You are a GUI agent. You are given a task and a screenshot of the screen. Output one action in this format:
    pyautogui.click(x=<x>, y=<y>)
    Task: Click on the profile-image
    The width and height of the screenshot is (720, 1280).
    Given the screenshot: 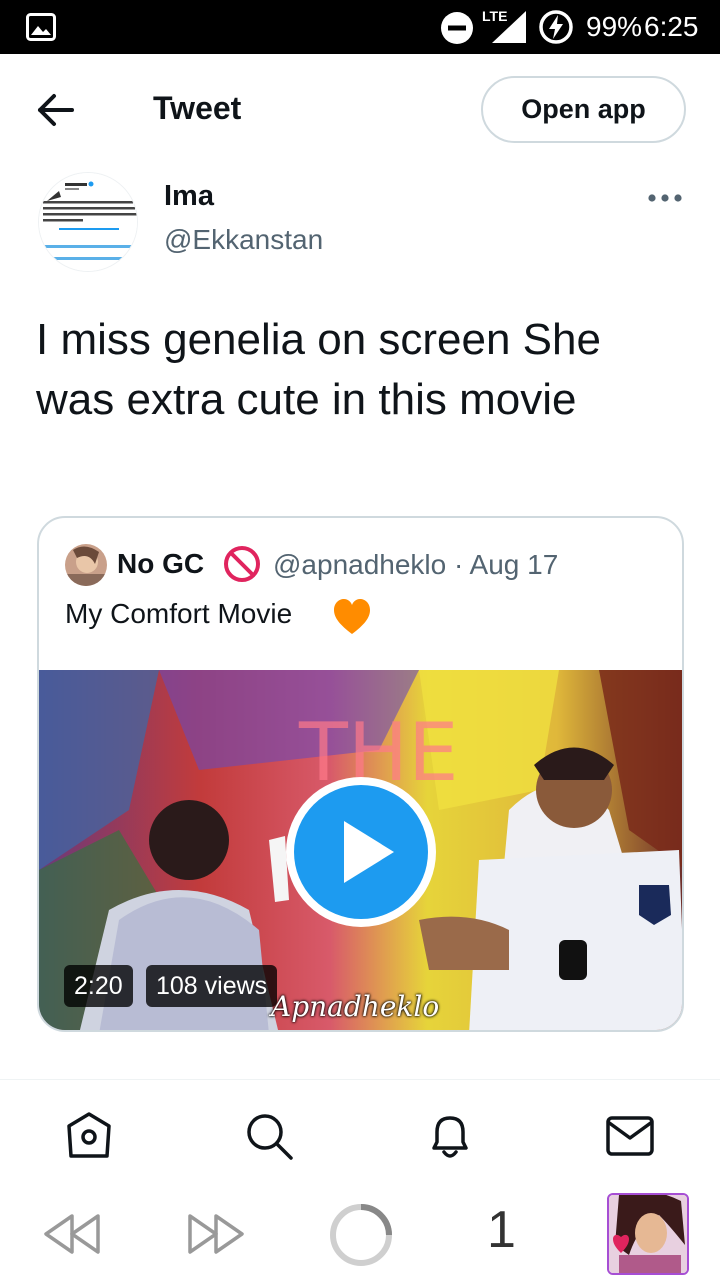 What is the action you would take?
    pyautogui.click(x=648, y=1234)
    